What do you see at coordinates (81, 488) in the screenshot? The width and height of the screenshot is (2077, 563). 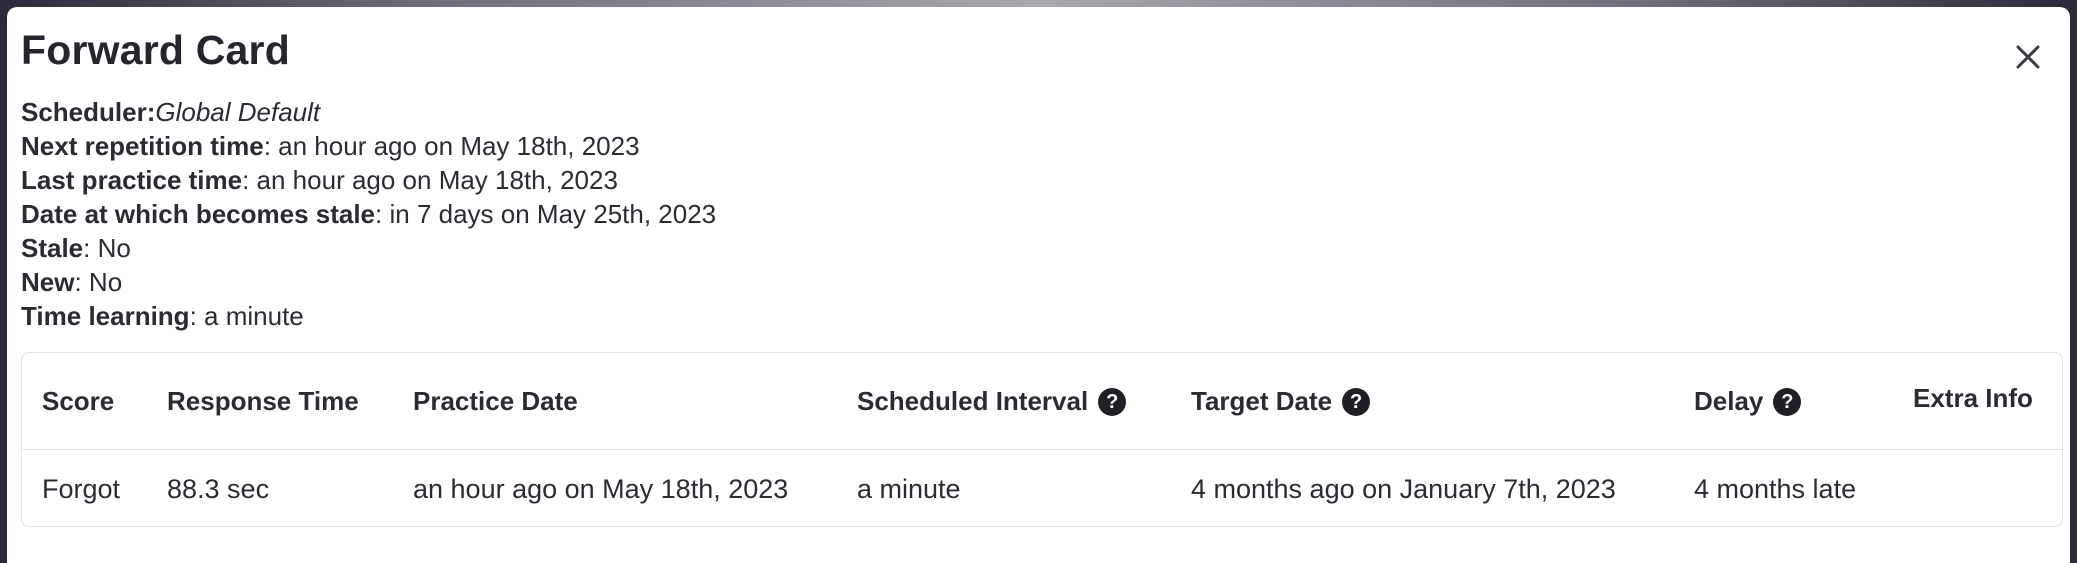 I see `cell-score: Forgot` at bounding box center [81, 488].